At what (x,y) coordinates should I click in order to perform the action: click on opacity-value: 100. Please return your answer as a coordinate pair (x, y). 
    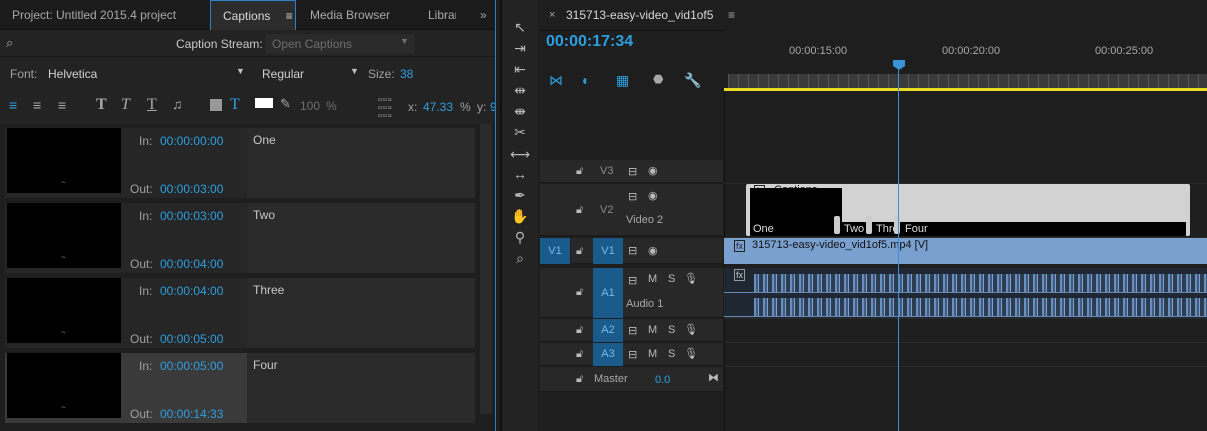
    Looking at the image, I should click on (310, 106).